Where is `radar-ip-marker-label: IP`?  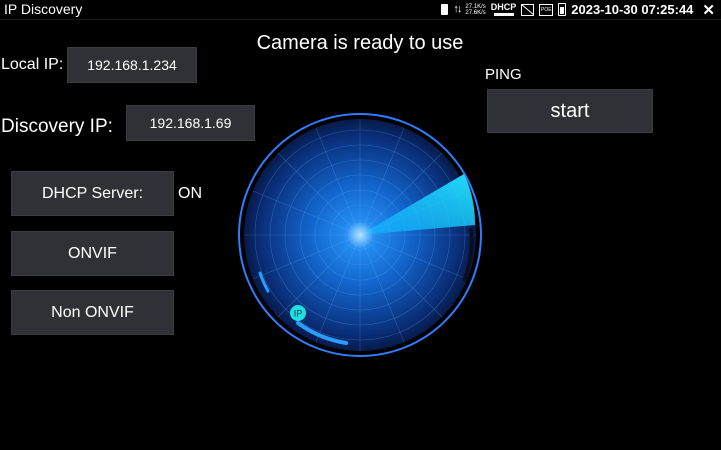
radar-ip-marker-label: IP is located at coordinates (298, 314).